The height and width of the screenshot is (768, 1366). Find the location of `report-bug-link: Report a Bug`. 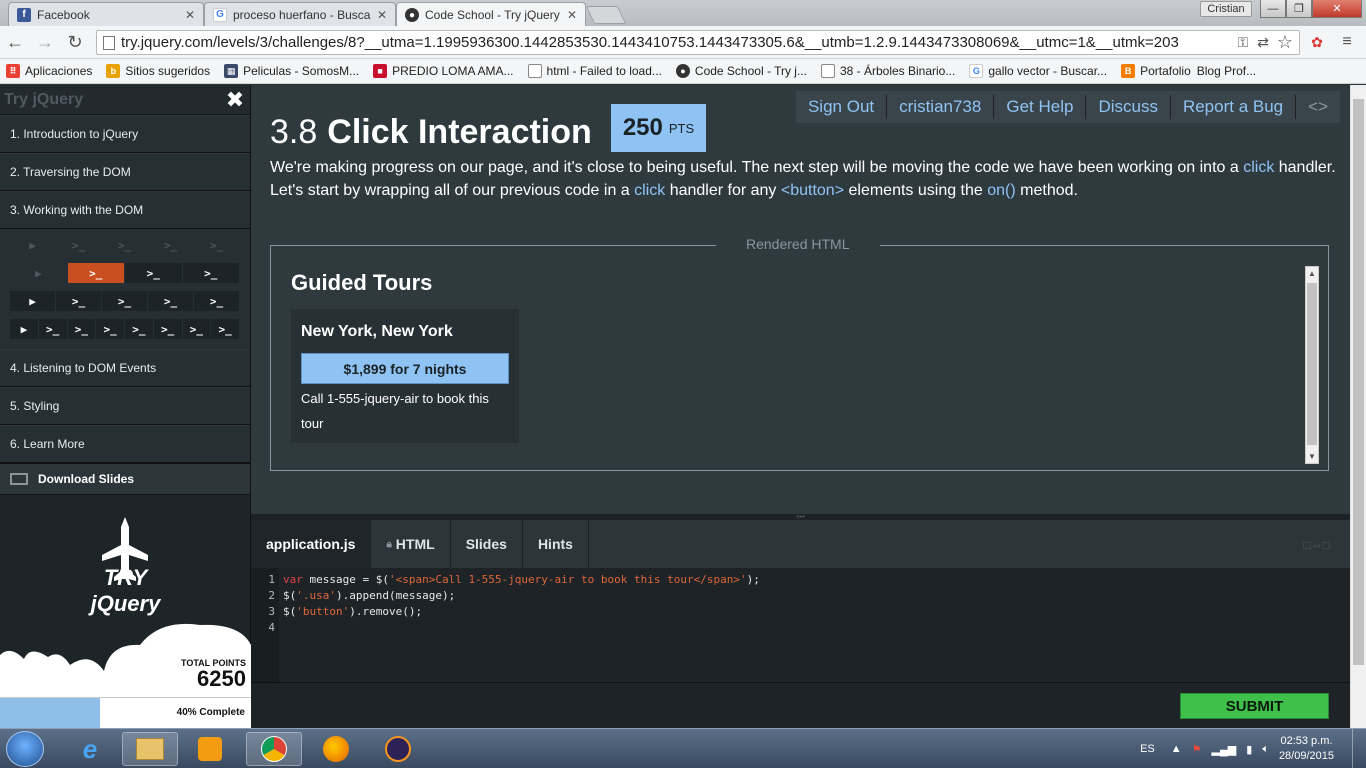

report-bug-link: Report a Bug is located at coordinates (1234, 107).